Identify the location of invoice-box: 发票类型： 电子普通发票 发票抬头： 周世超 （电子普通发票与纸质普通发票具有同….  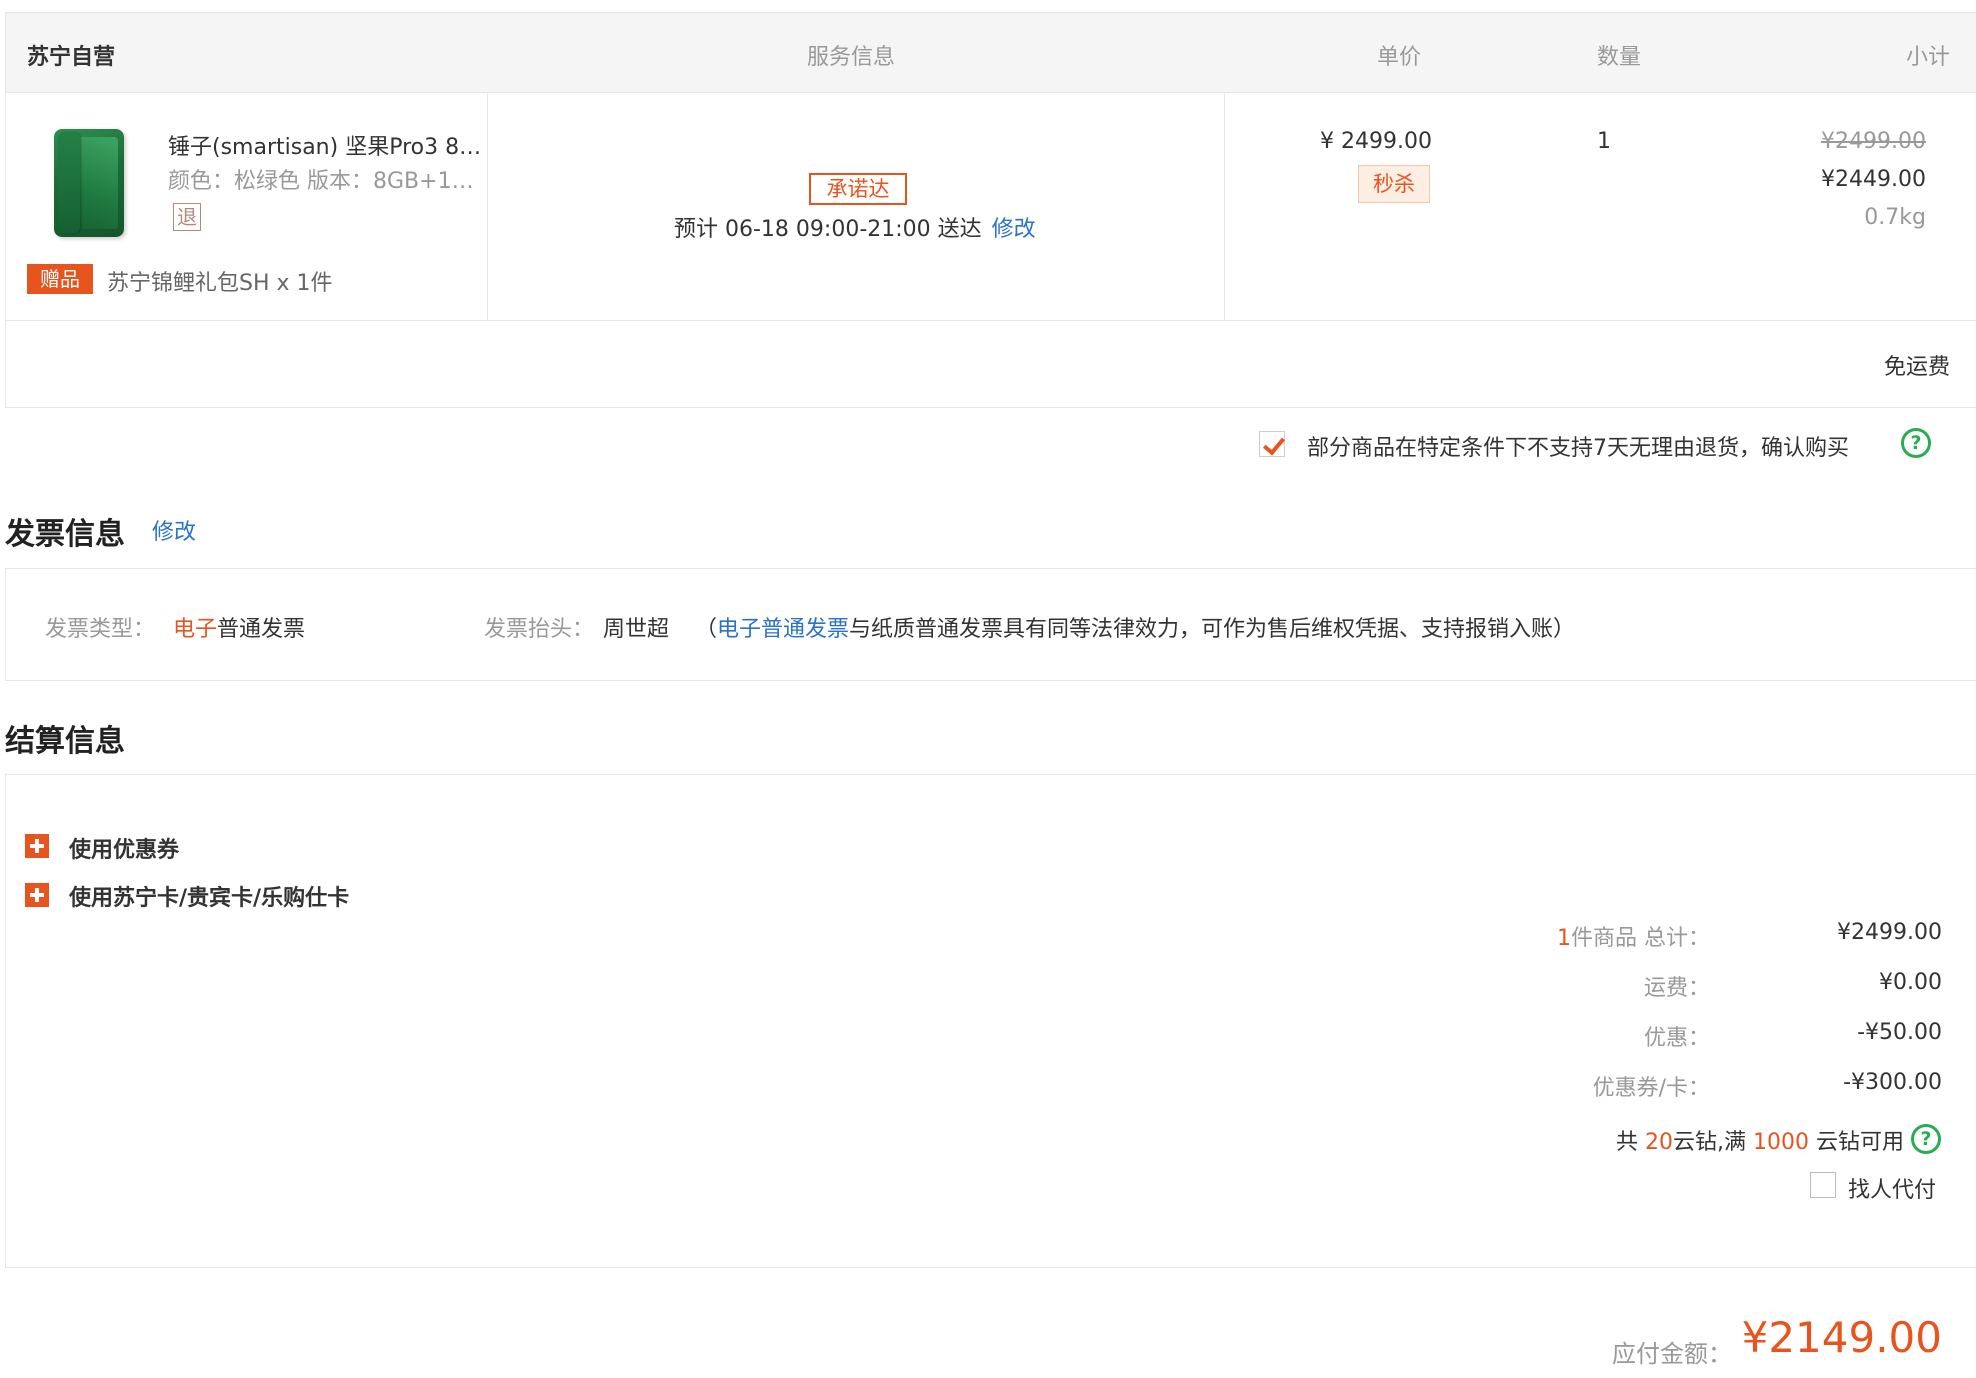
(990, 624).